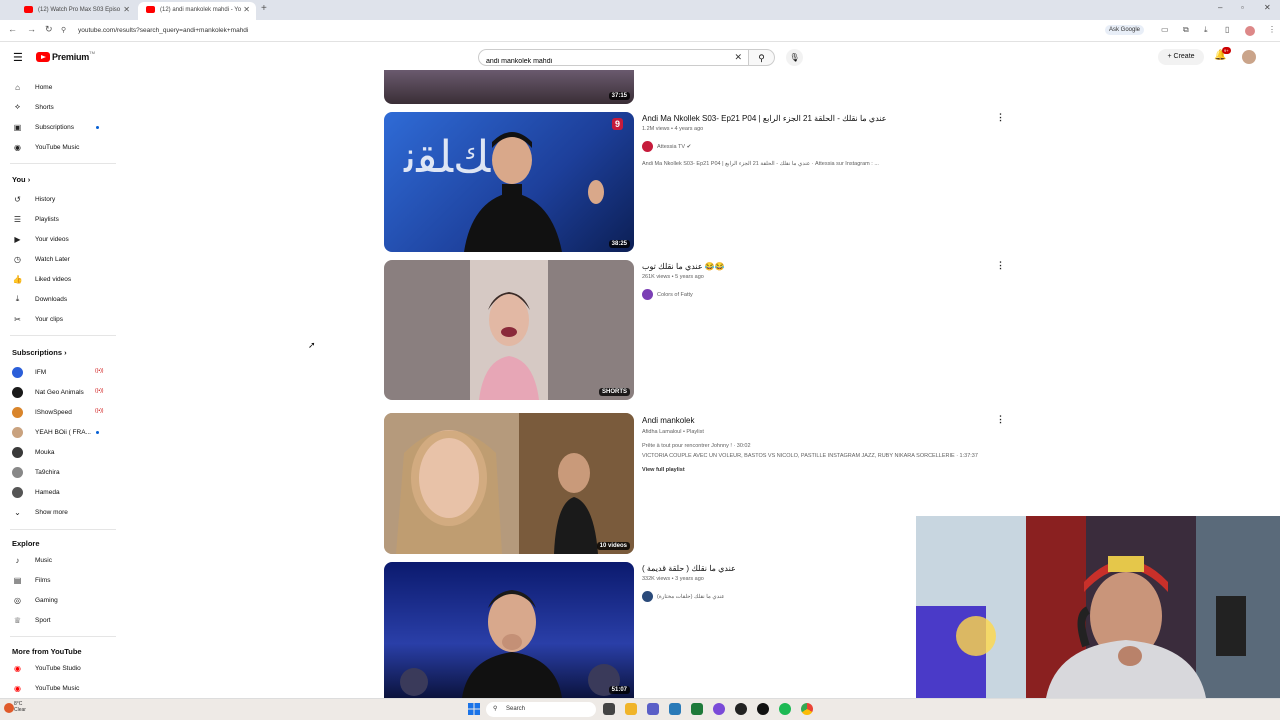 This screenshot has height=720, width=1280. What do you see at coordinates (673, 277) in the screenshot?
I see `video-meta: 261K views • 5 years ago` at bounding box center [673, 277].